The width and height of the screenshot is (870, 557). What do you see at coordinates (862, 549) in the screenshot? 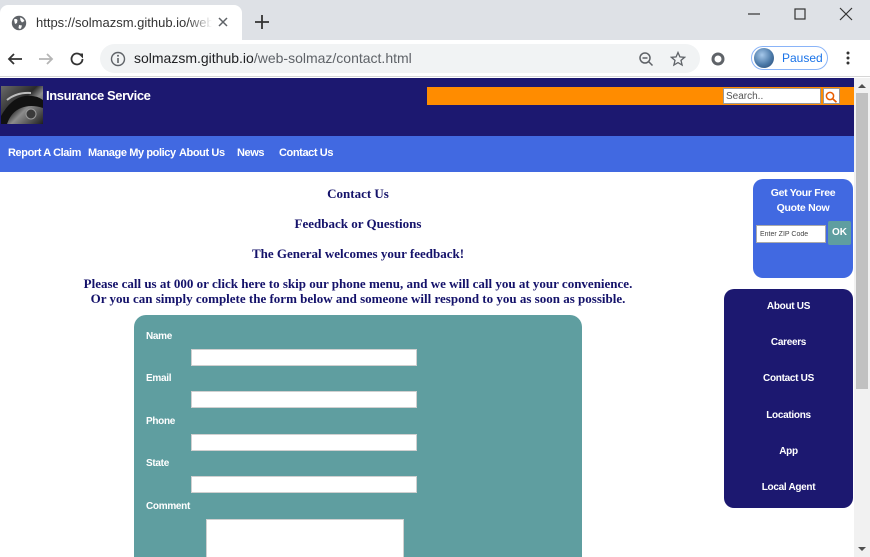
I see `scroll-down-arrow-icon` at bounding box center [862, 549].